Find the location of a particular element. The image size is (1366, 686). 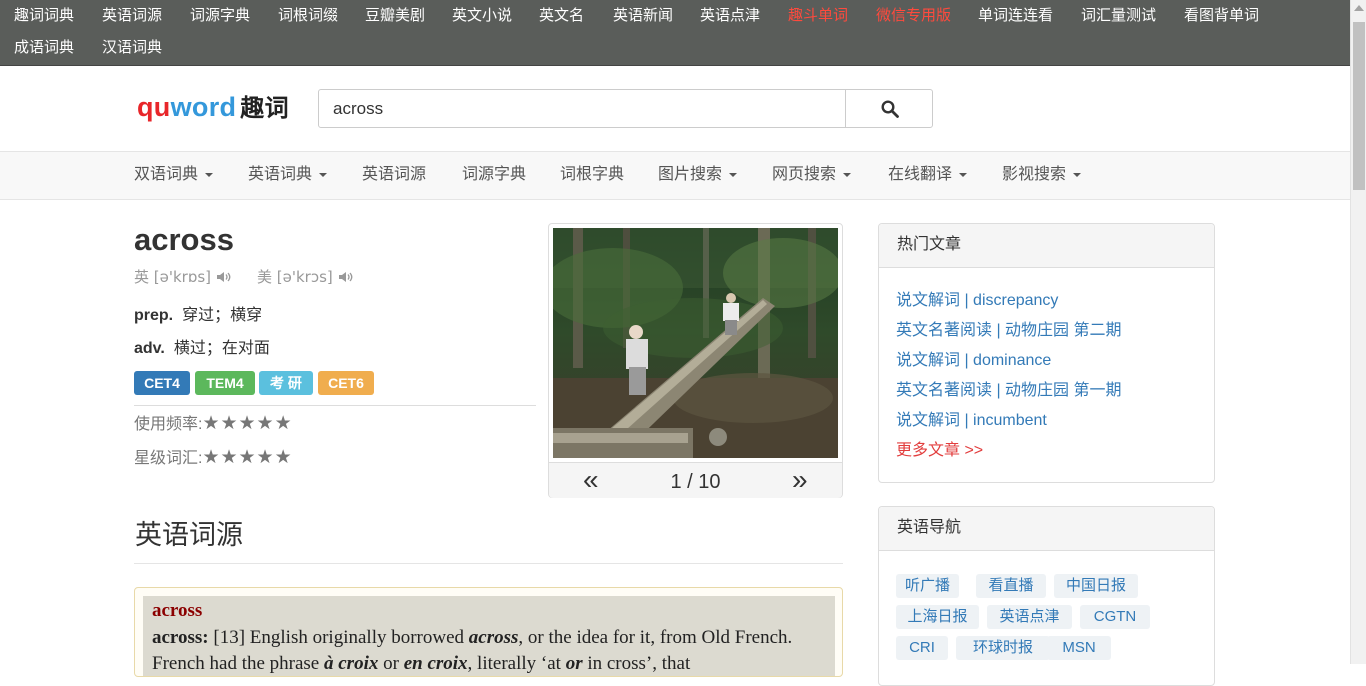

top-link: 英文小说 is located at coordinates (482, 16).